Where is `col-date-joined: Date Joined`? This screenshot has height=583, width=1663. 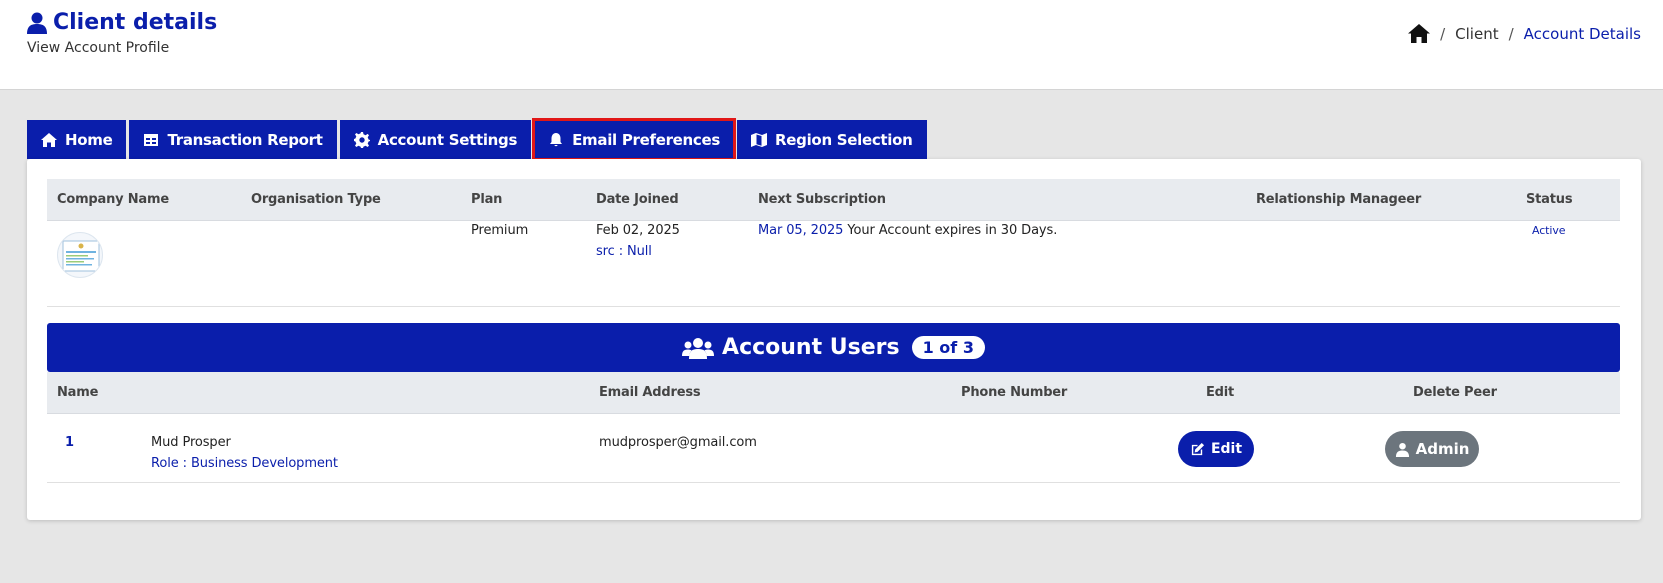
col-date-joined: Date Joined is located at coordinates (637, 199).